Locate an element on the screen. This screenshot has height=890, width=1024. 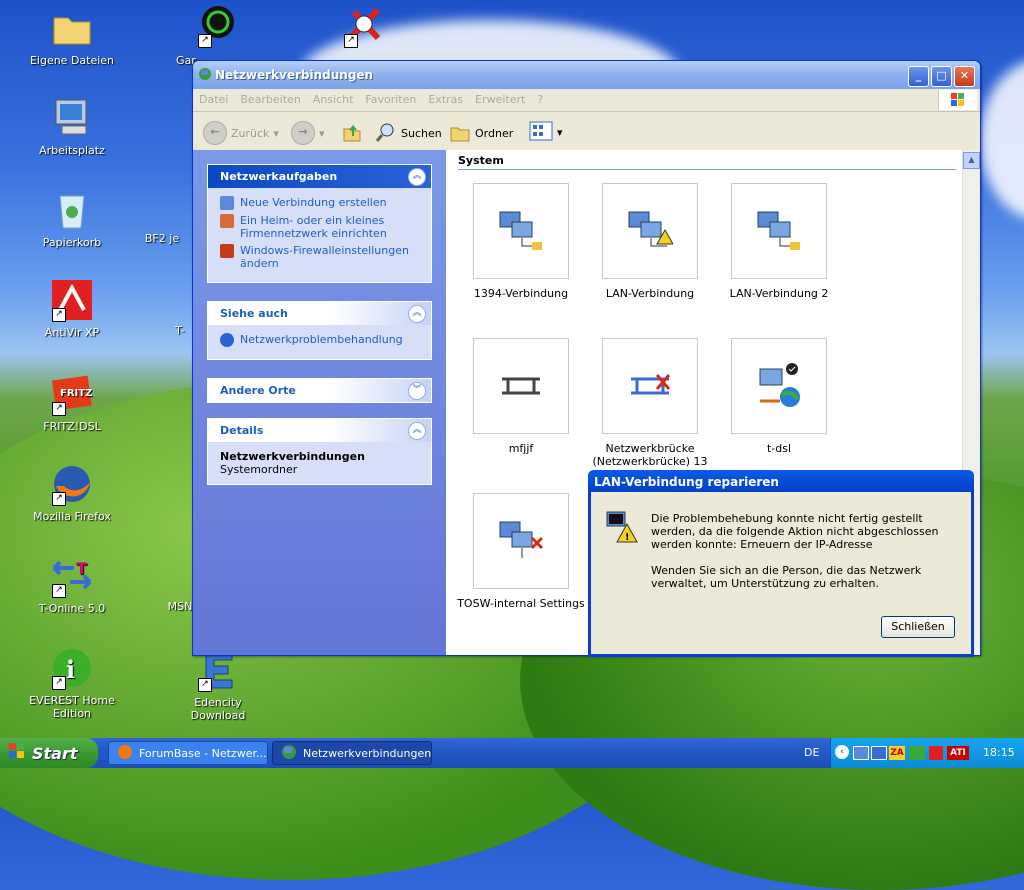
item-label: 1394-Verbindung is located at coordinates (521, 293).